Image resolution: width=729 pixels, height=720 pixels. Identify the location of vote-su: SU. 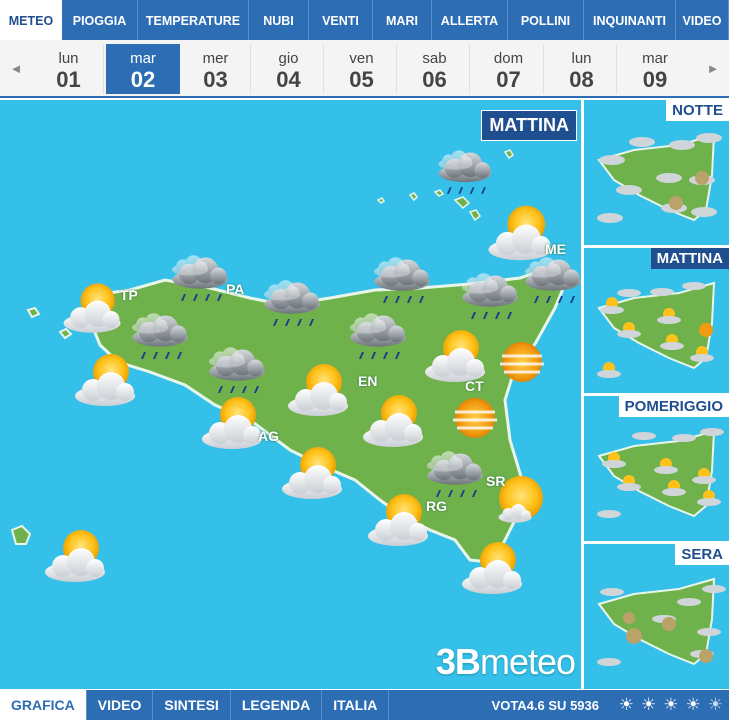
(557, 705).